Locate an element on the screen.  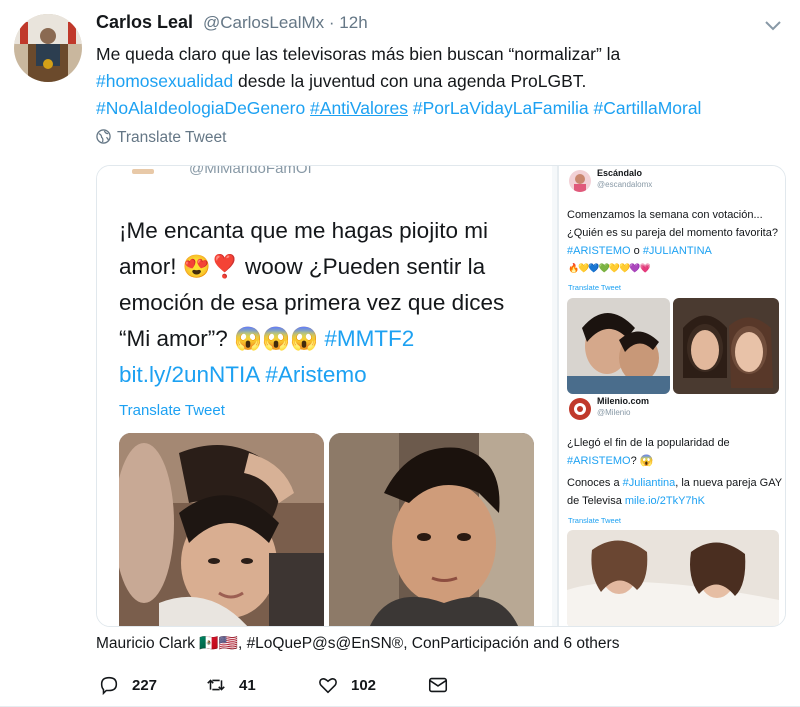
retweet-button: 41 is located at coordinates (230, 685).